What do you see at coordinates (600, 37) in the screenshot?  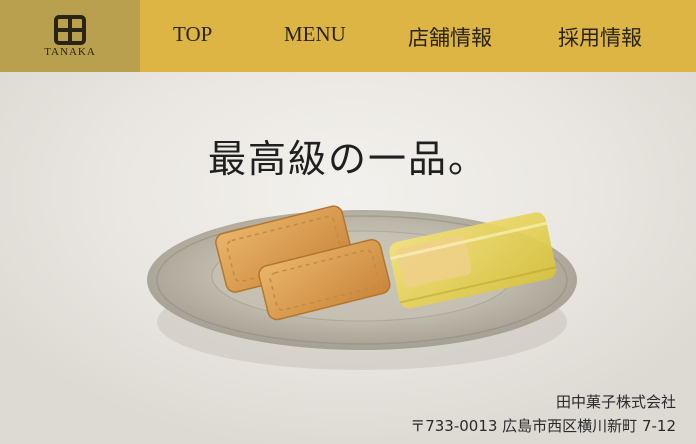 I see `nav-item-jobs: 採用情報` at bounding box center [600, 37].